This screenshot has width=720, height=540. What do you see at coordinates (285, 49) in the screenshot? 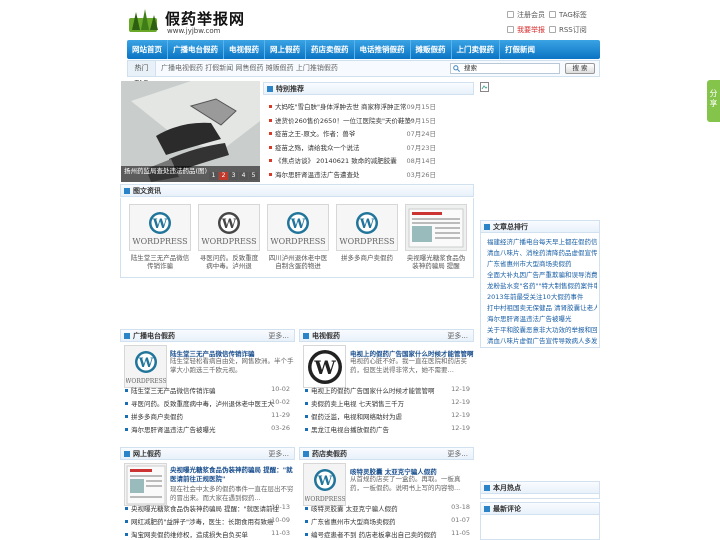
I see `nav-online: 网上假药` at bounding box center [285, 49].